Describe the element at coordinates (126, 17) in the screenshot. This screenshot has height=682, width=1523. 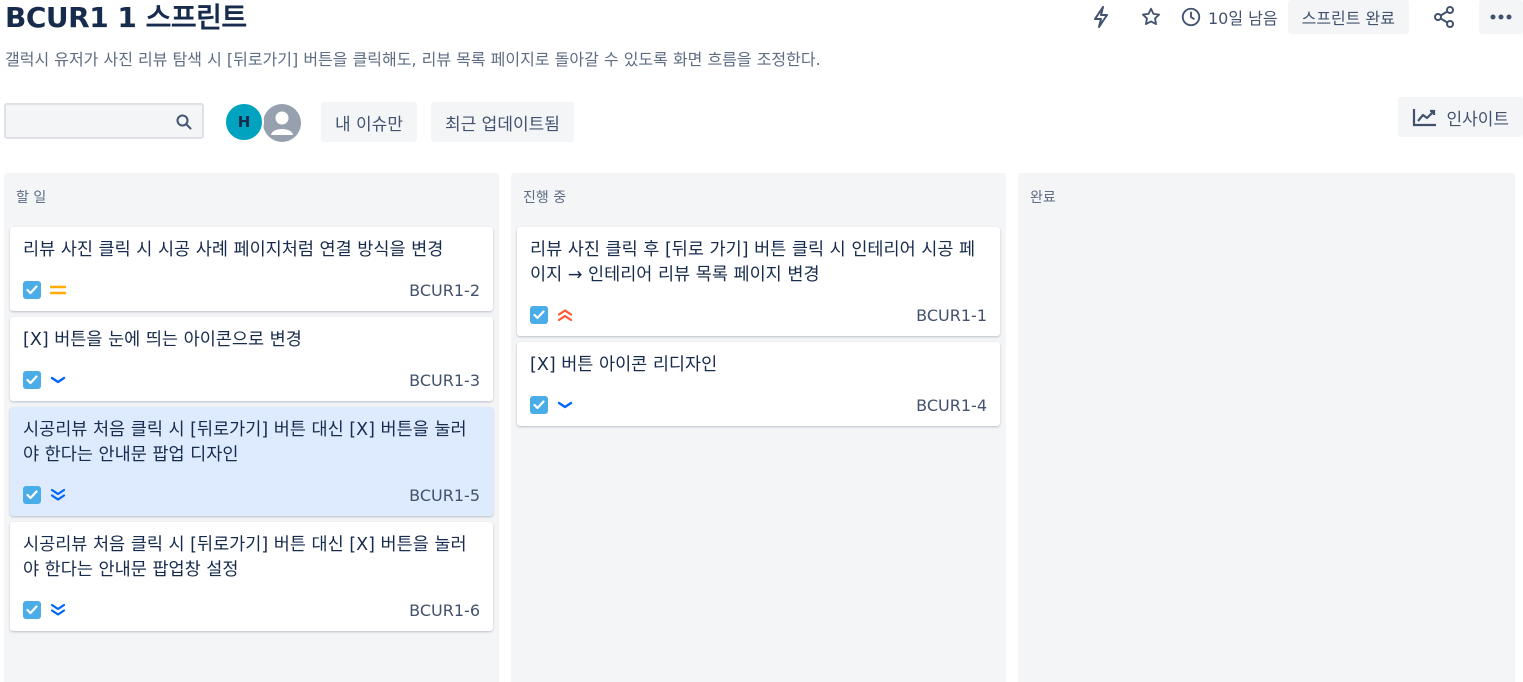
I see `sprint-title: BCUR1 1 스프린트` at that location.